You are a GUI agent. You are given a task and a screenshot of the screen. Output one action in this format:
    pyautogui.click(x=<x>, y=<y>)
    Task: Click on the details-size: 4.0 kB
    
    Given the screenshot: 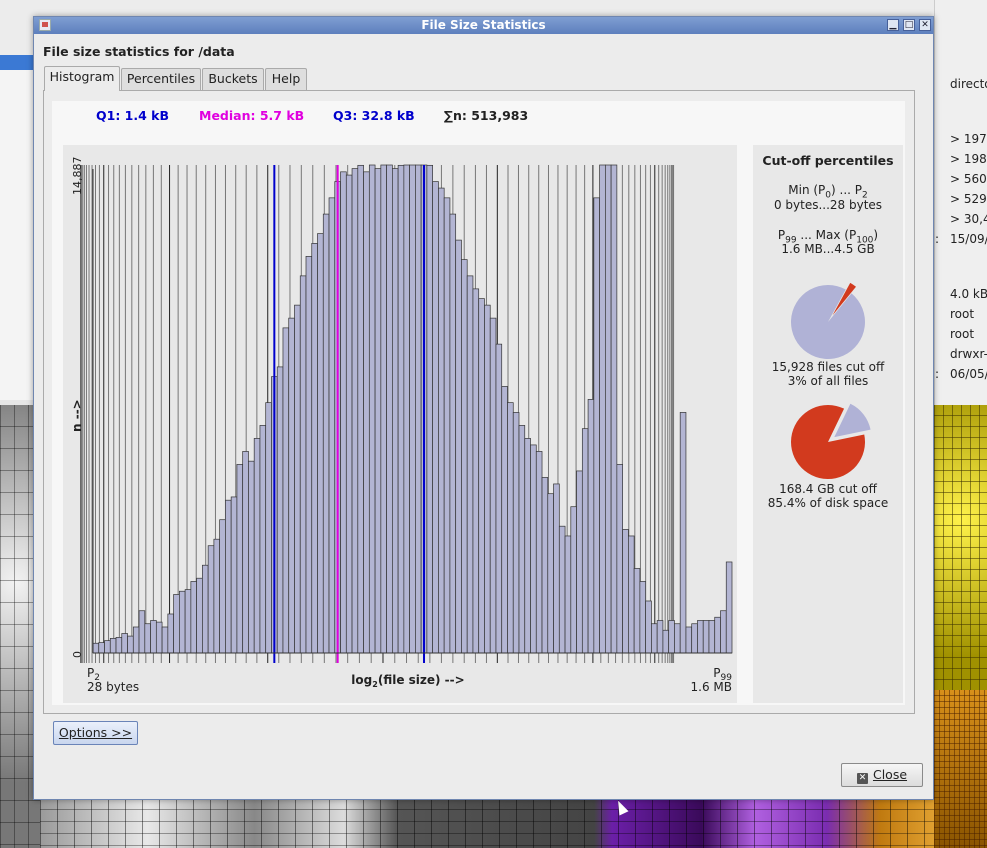 What is the action you would take?
    pyautogui.click(x=968, y=294)
    